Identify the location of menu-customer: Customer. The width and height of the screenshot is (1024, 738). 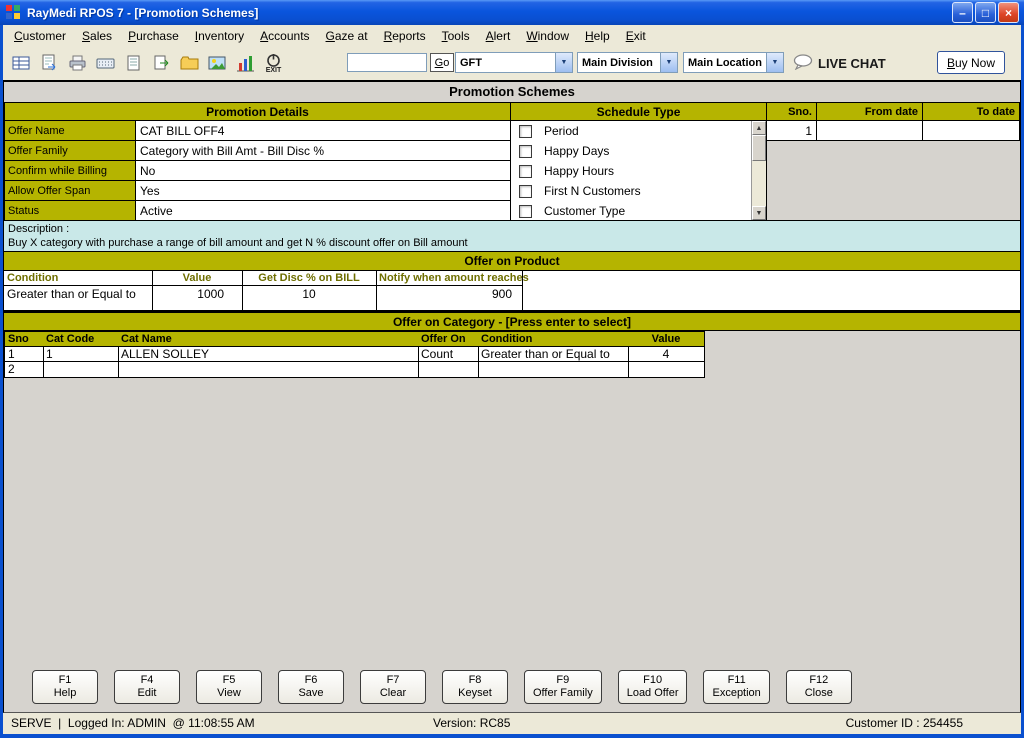
(40, 36).